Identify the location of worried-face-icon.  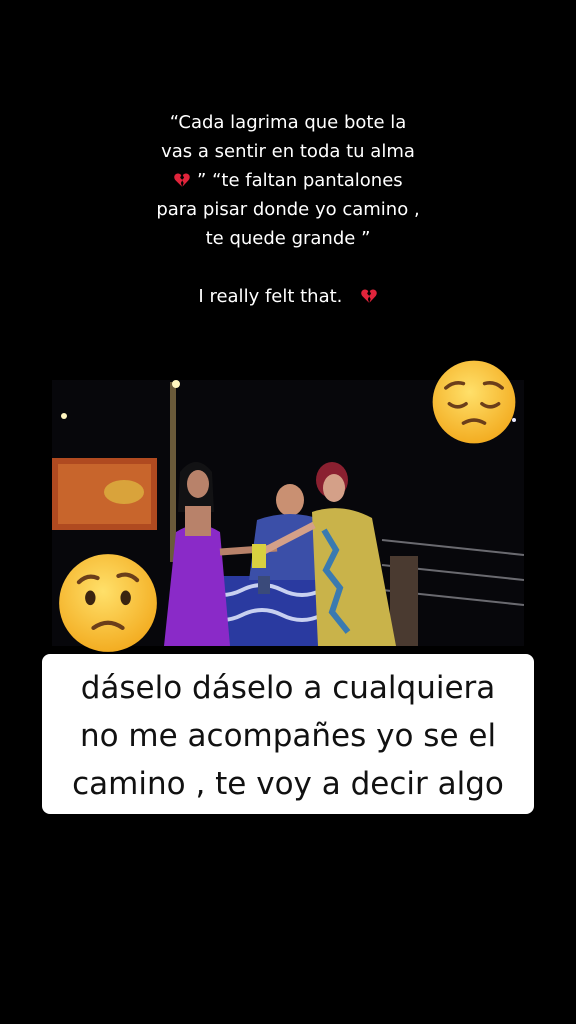
(108, 603).